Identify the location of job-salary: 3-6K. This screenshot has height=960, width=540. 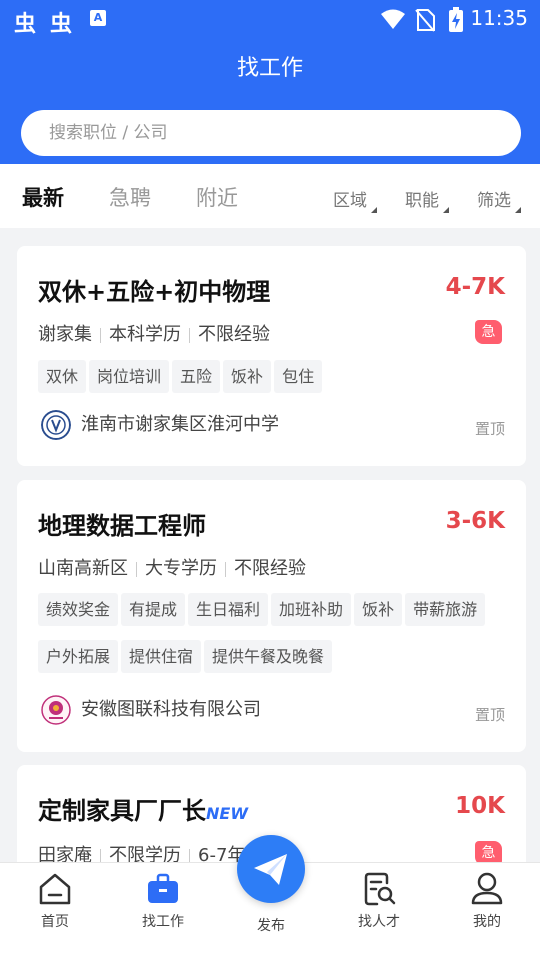
(475, 521).